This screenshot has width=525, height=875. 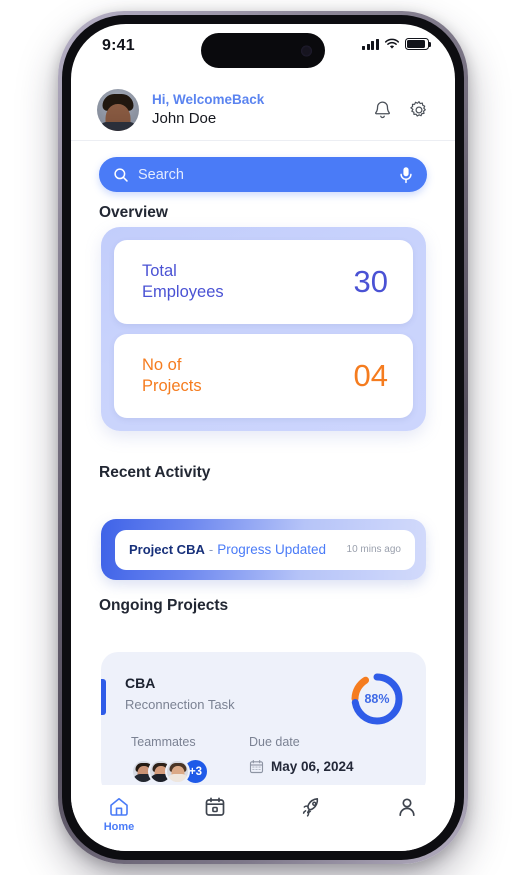 What do you see at coordinates (180, 704) in the screenshot?
I see `project-task: Reconnection Task` at bounding box center [180, 704].